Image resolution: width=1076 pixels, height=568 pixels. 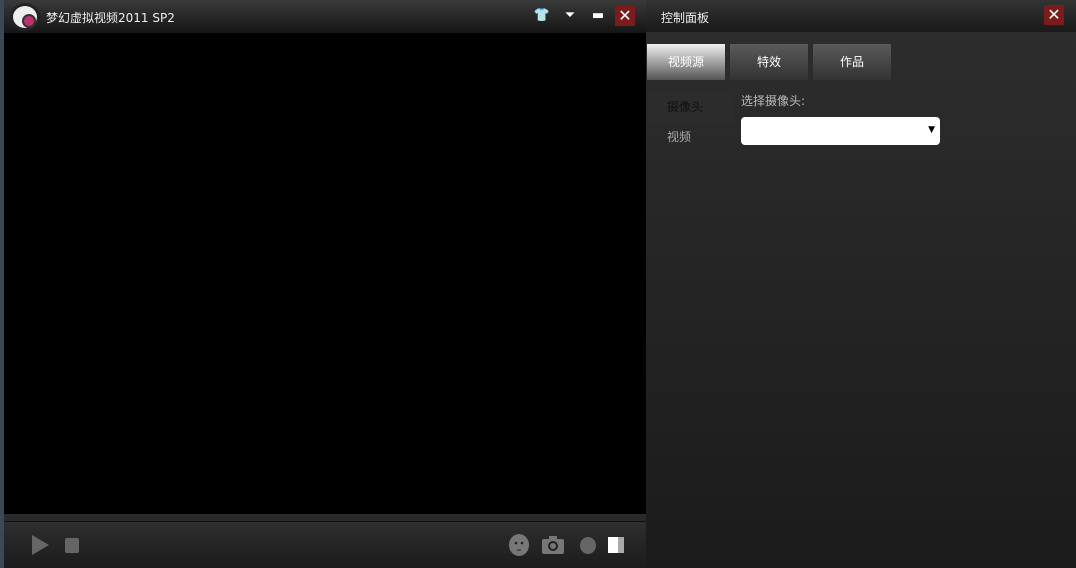 What do you see at coordinates (691, 137) in the screenshot?
I see `side-item-video: 视频` at bounding box center [691, 137].